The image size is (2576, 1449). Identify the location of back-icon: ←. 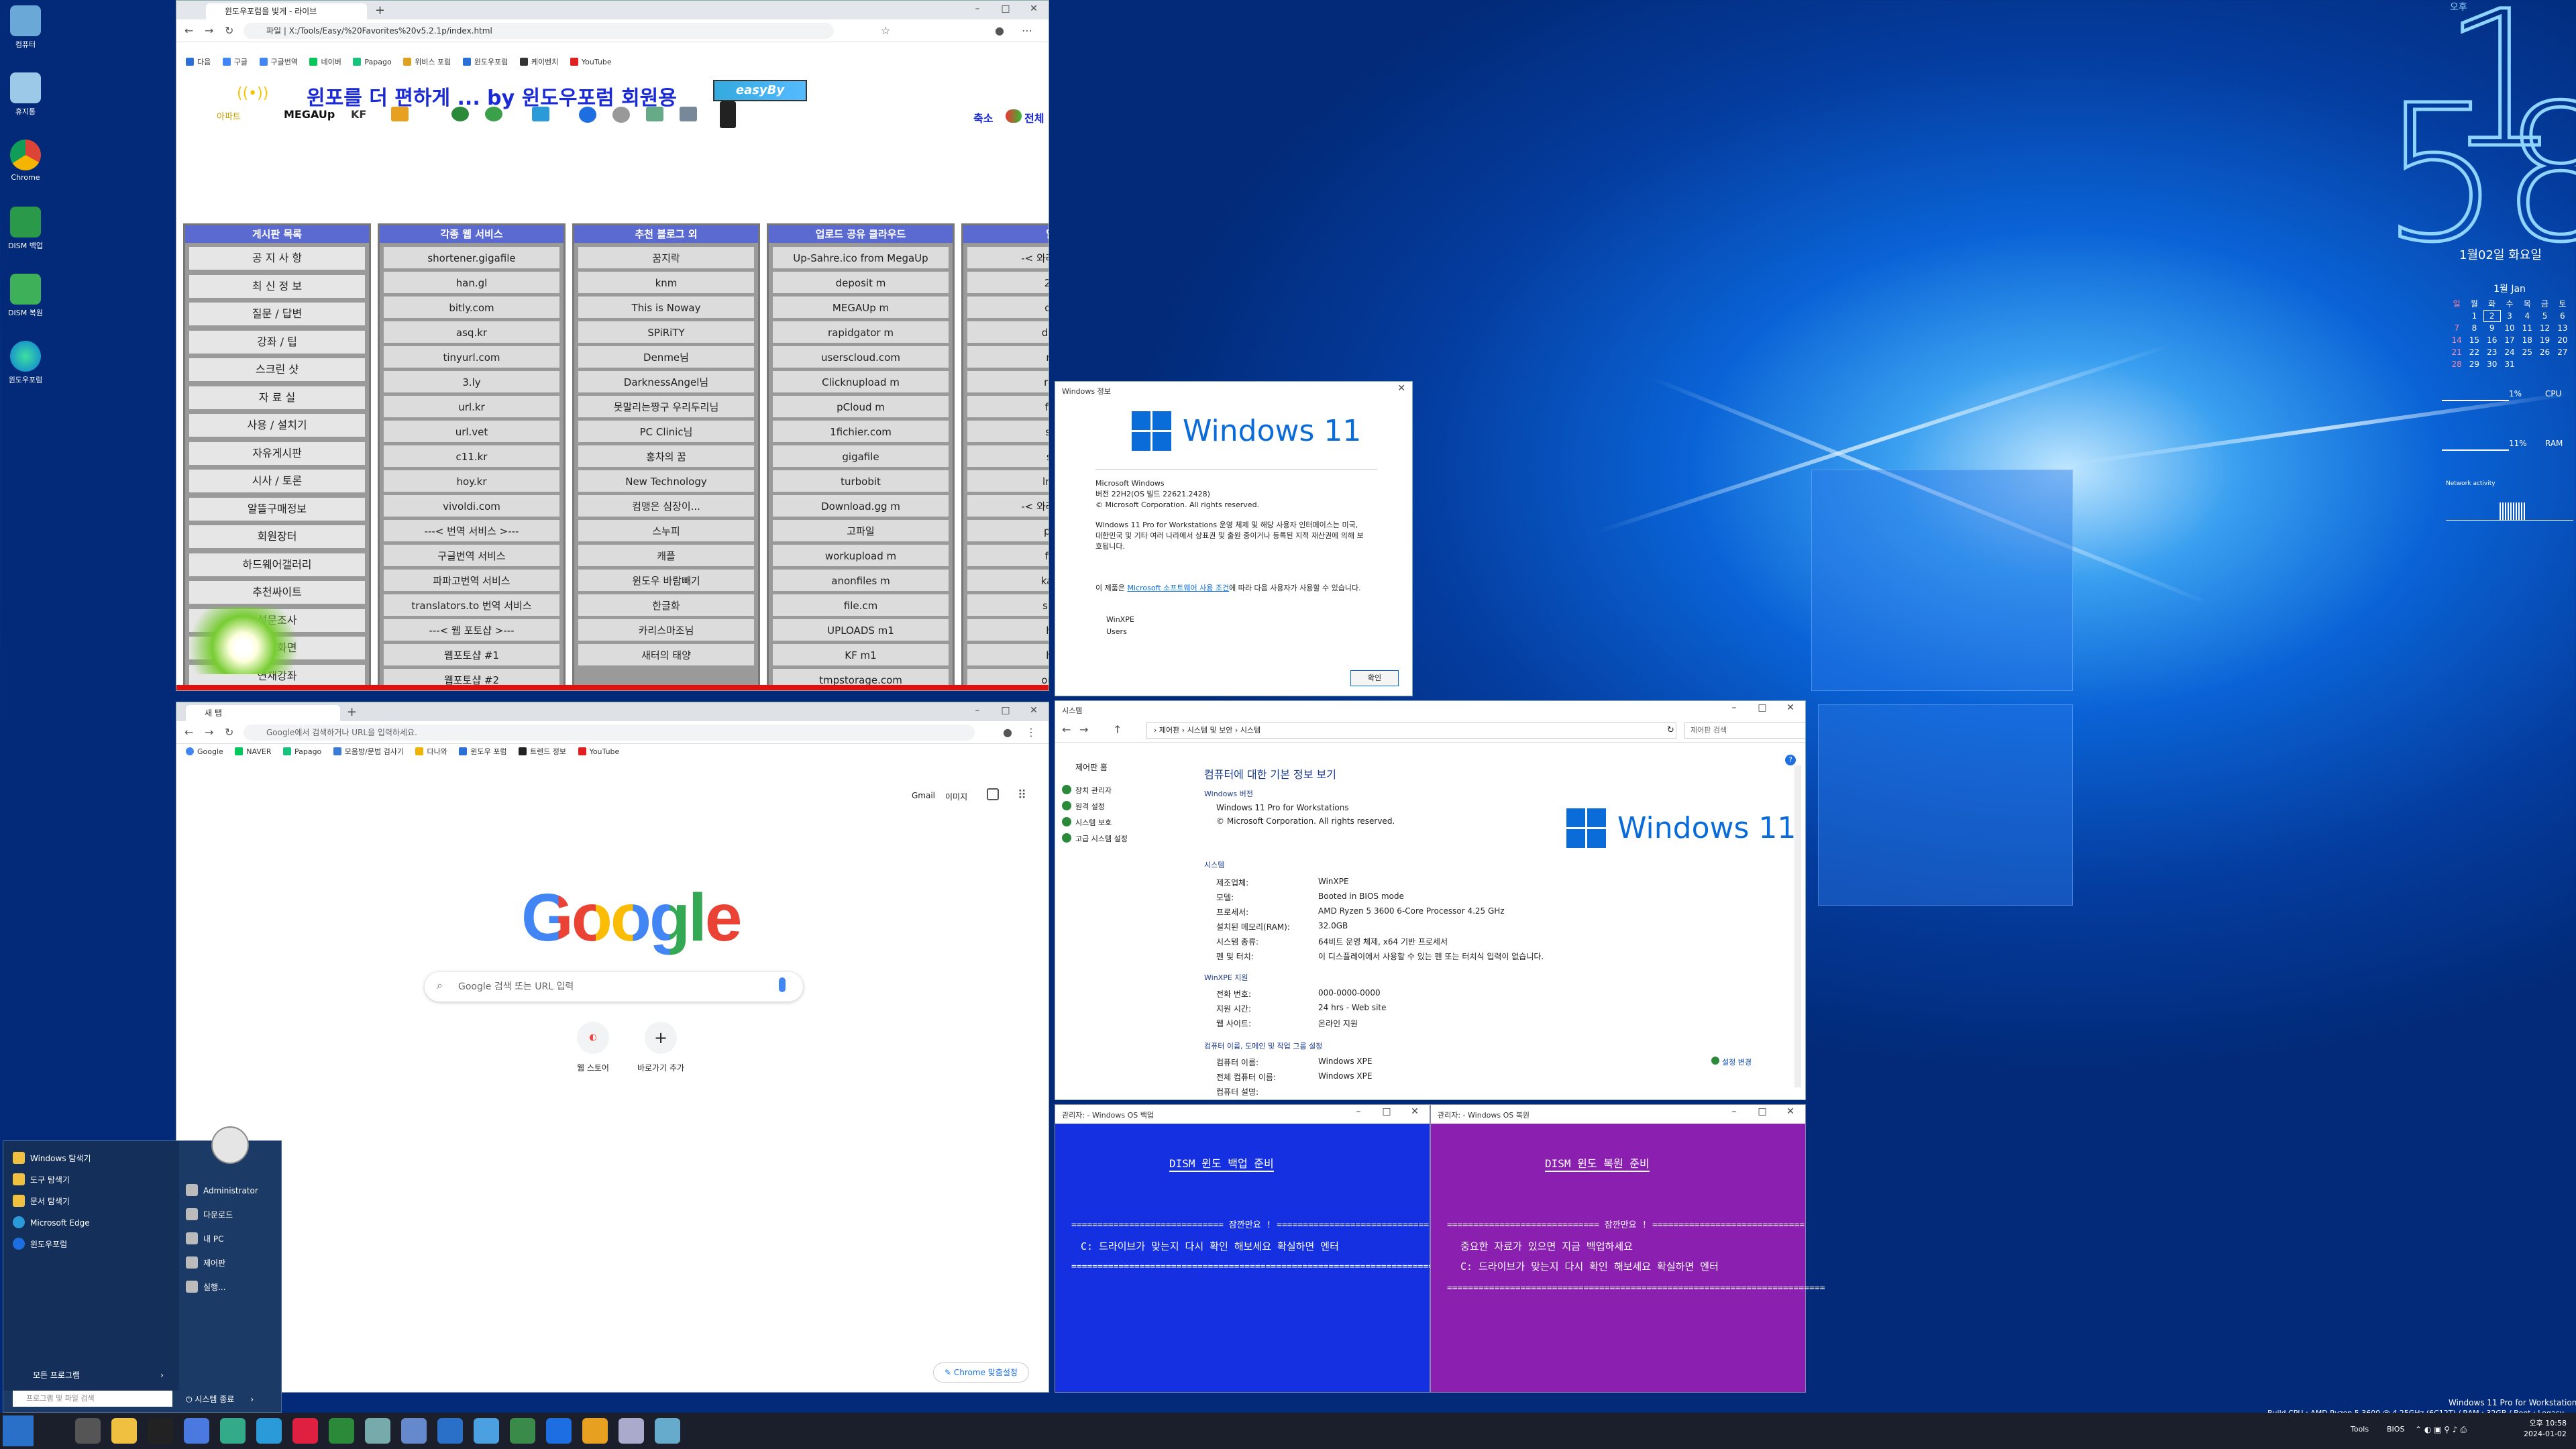
(188, 732).